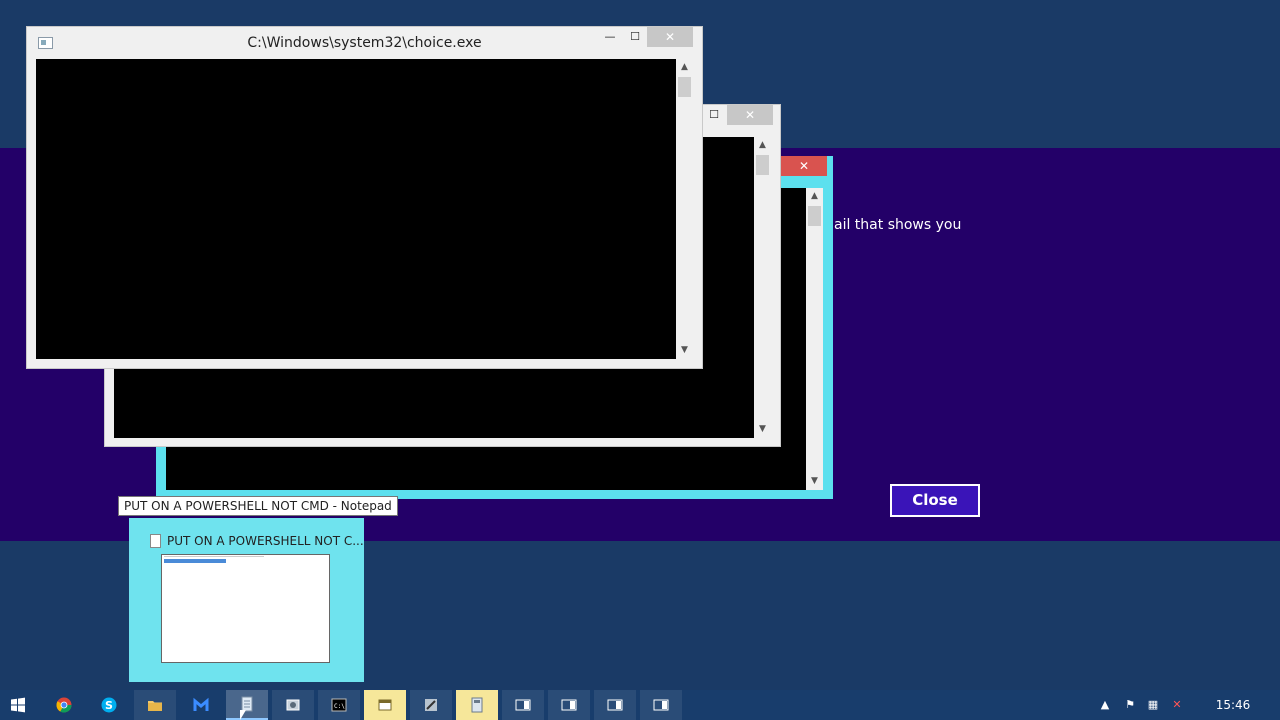 This screenshot has height=720, width=1280. What do you see at coordinates (258, 506) in the screenshot?
I see `taskbar-tooltip: PUT ON A POWERSHELL NOT CMD - Notepad` at bounding box center [258, 506].